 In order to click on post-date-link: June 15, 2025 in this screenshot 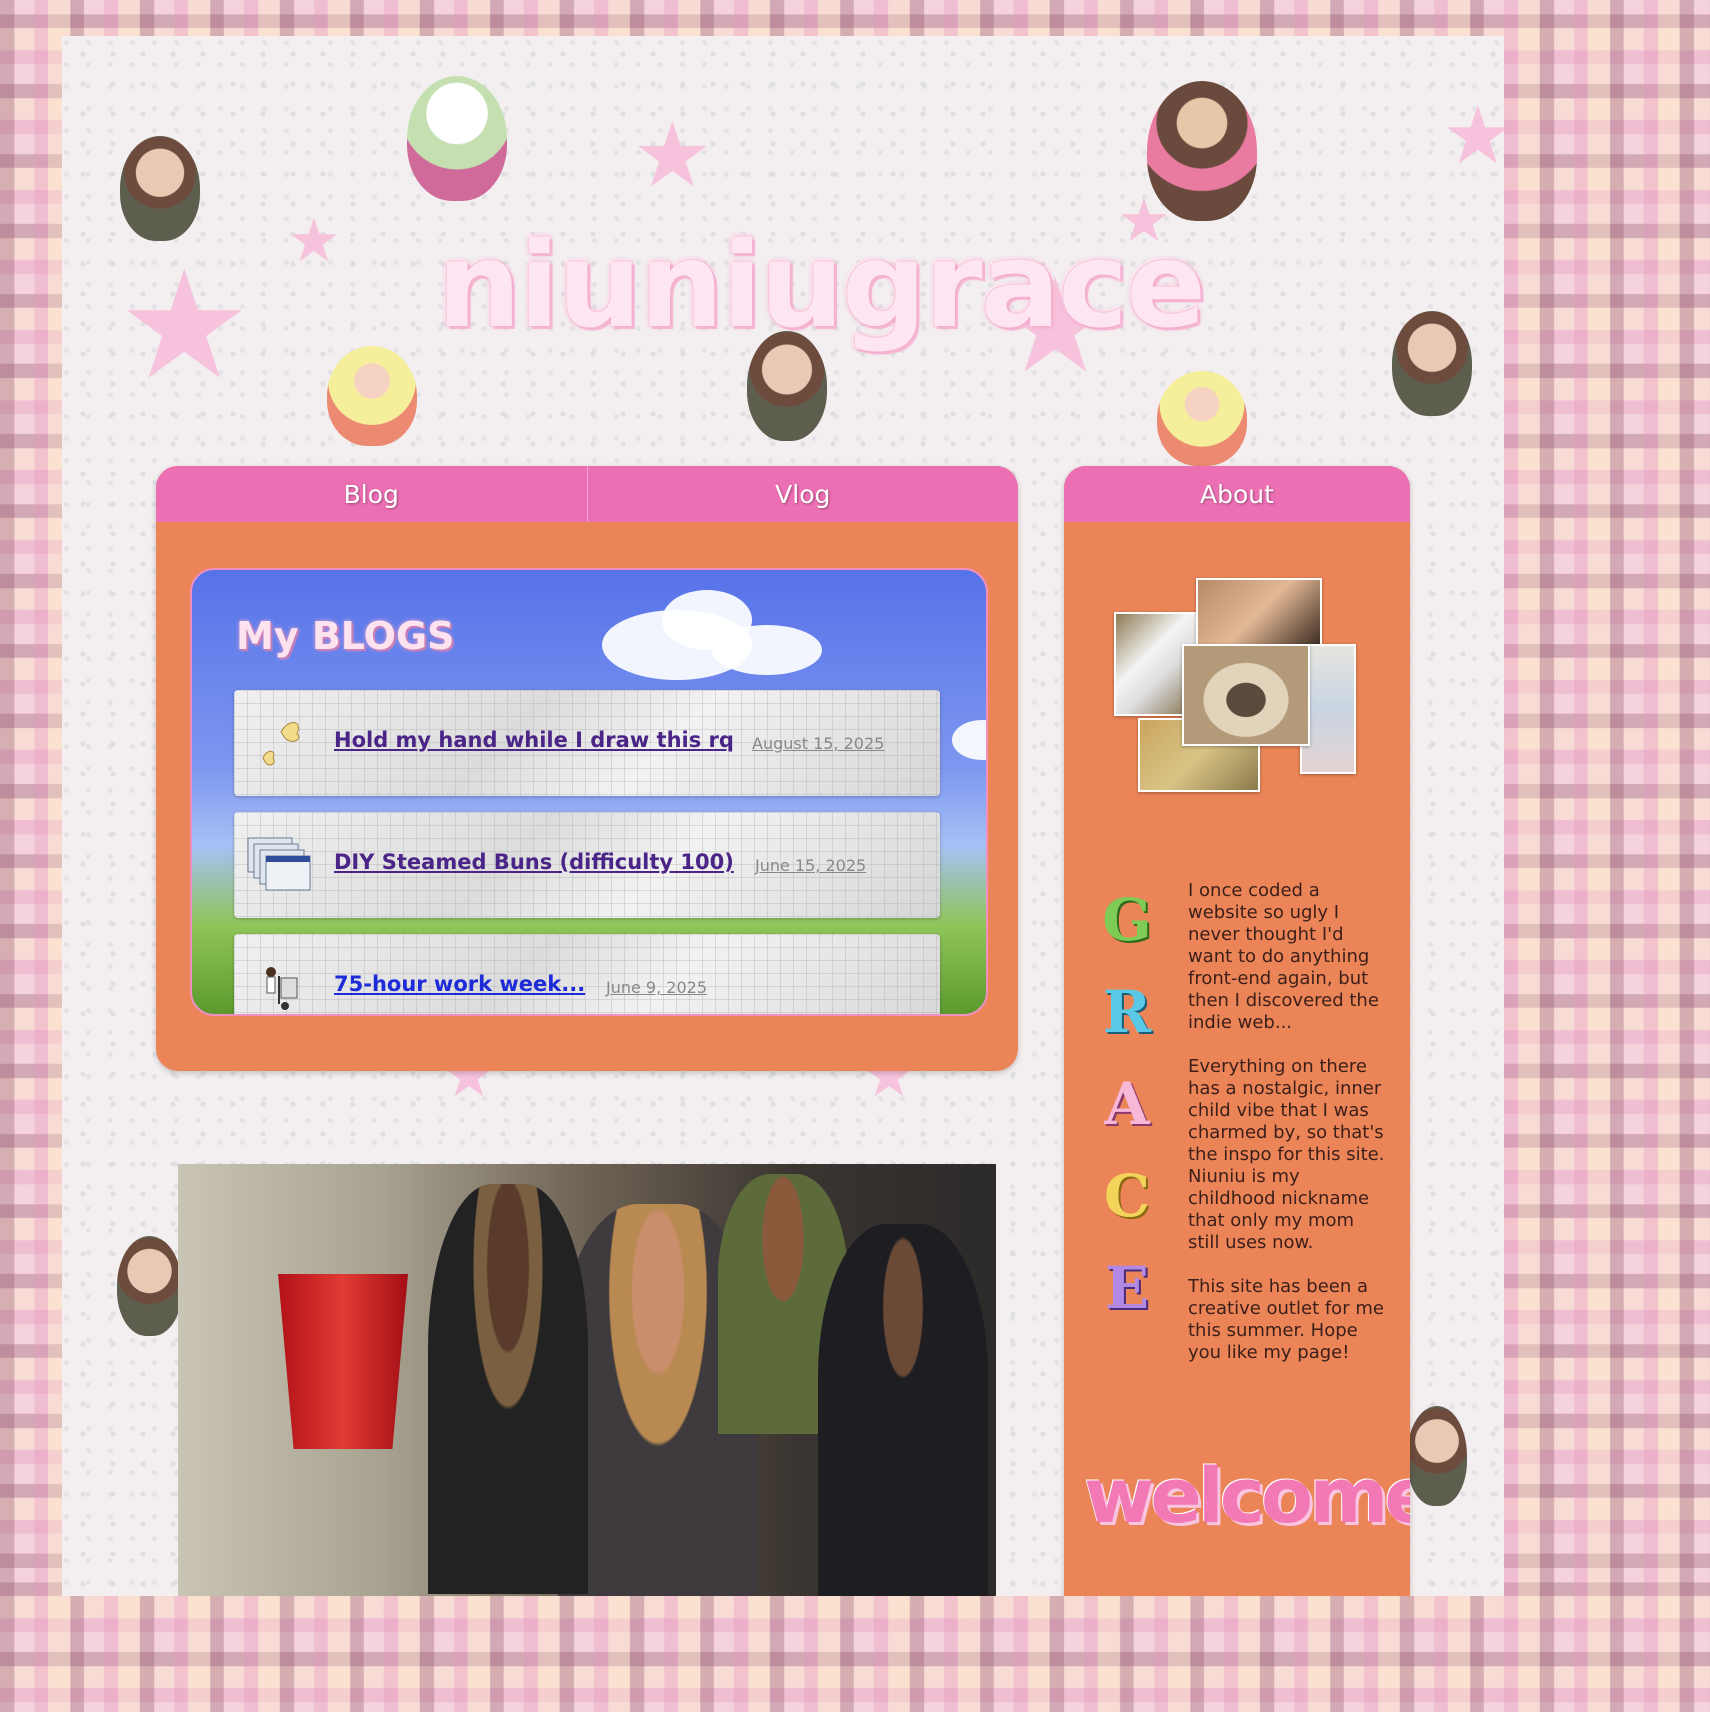, I will do `click(810, 865)`.